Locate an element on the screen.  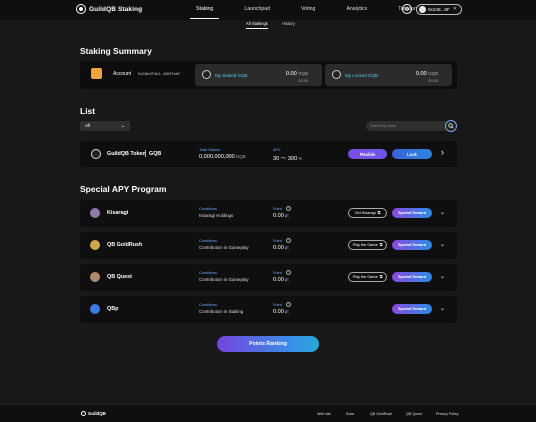
search-button is located at coordinates (451, 126).